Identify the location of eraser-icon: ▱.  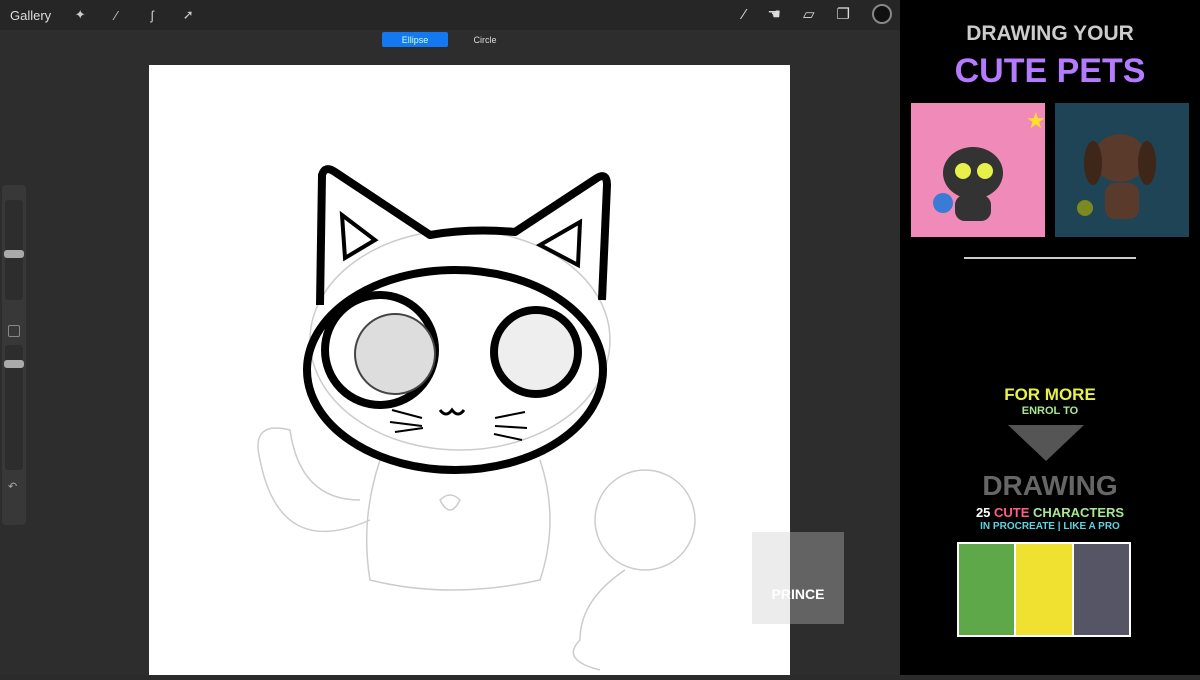
(809, 14).